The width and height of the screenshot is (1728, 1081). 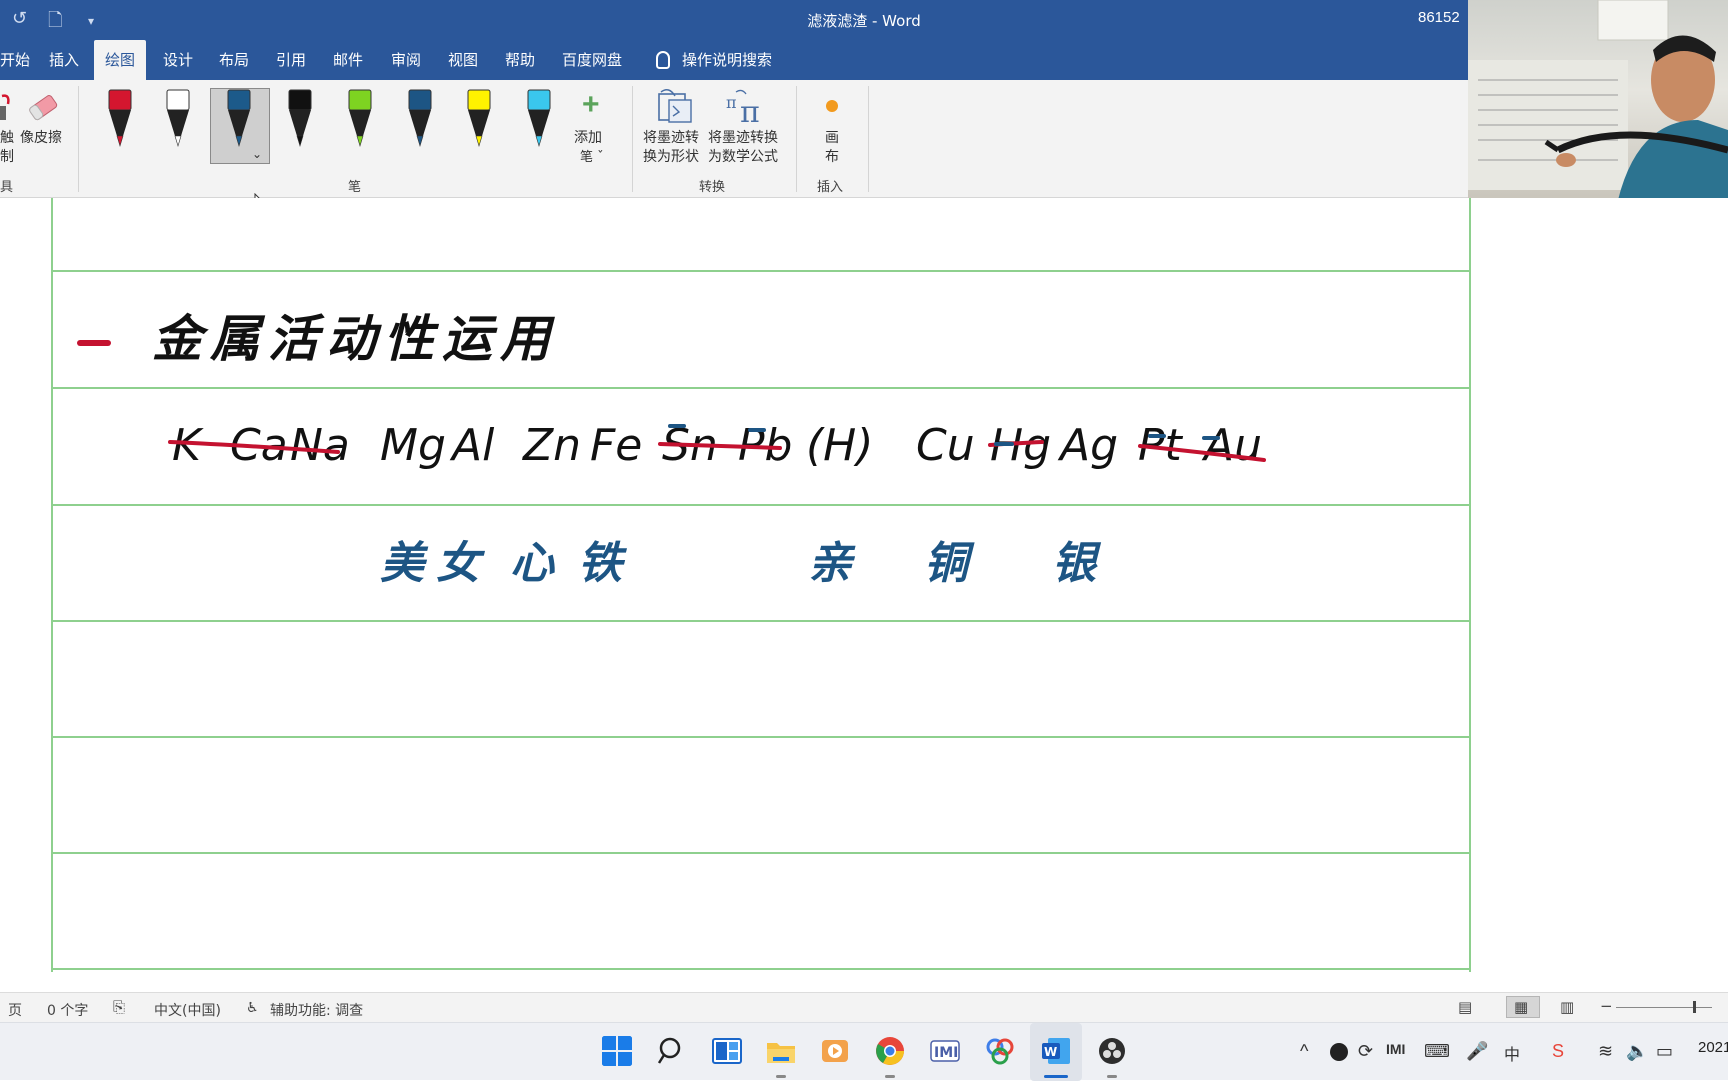 I want to click on video-app-icon, so click(x=835, y=1051).